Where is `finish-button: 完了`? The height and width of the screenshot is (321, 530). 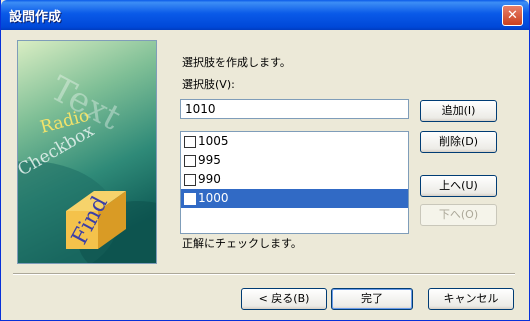 finish-button: 完了 is located at coordinates (372, 299).